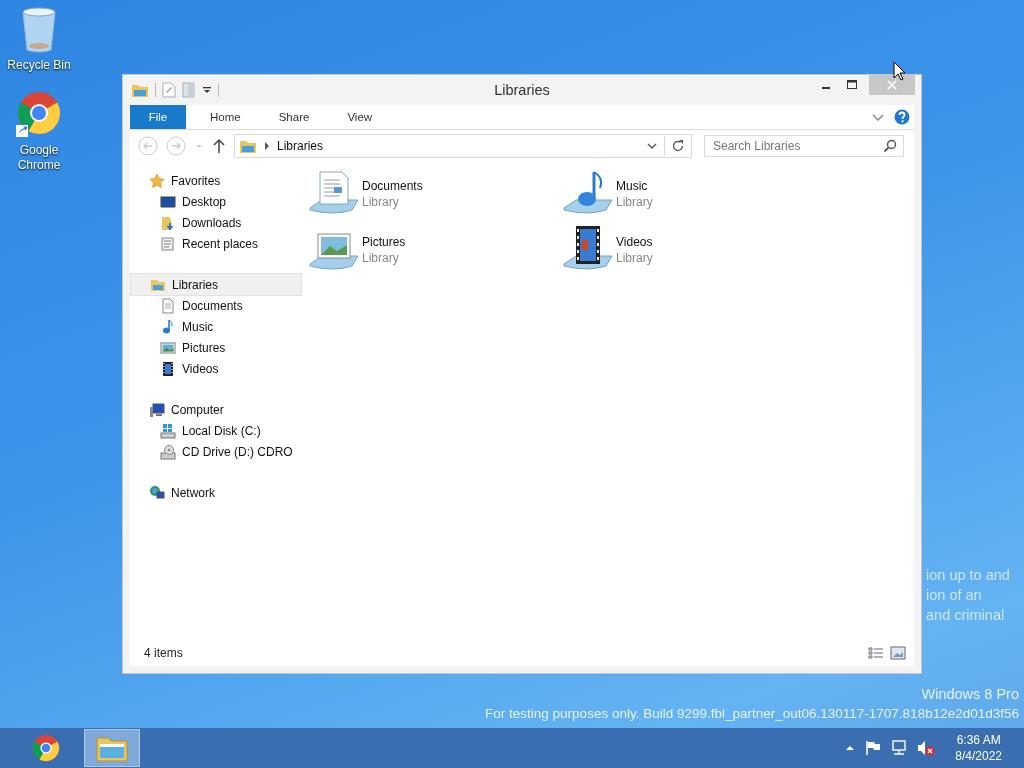  What do you see at coordinates (216, 284) in the screenshot?
I see `nav-item: Libraries` at bounding box center [216, 284].